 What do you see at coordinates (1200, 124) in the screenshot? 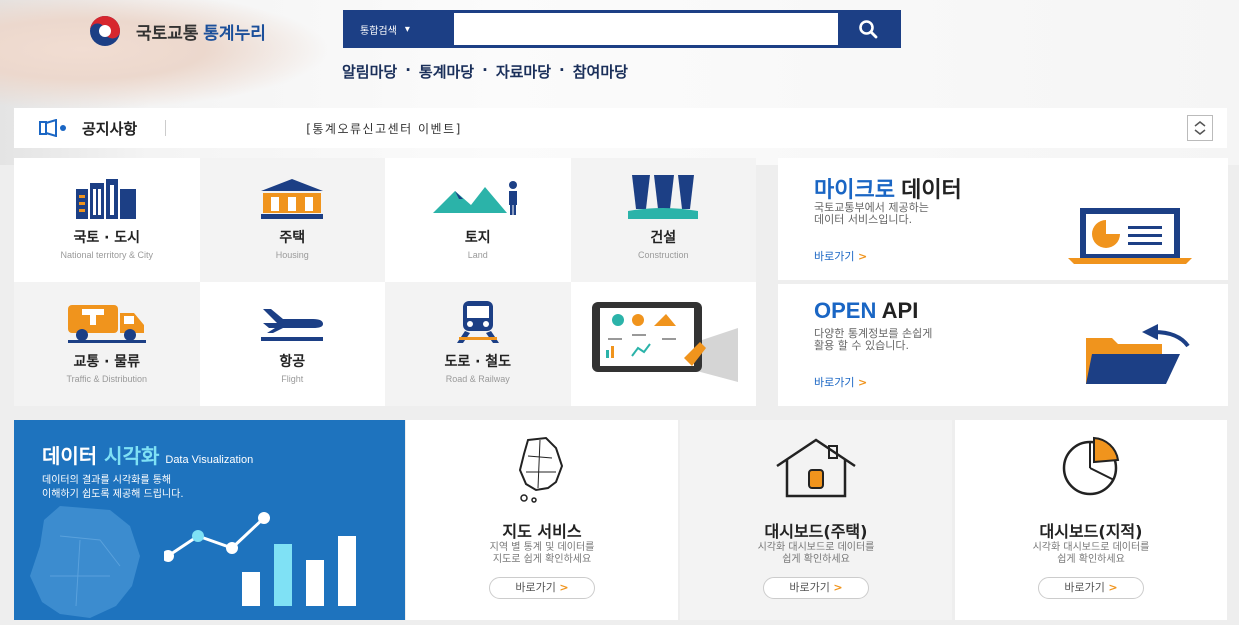
I see `chevron-up-icon` at bounding box center [1200, 124].